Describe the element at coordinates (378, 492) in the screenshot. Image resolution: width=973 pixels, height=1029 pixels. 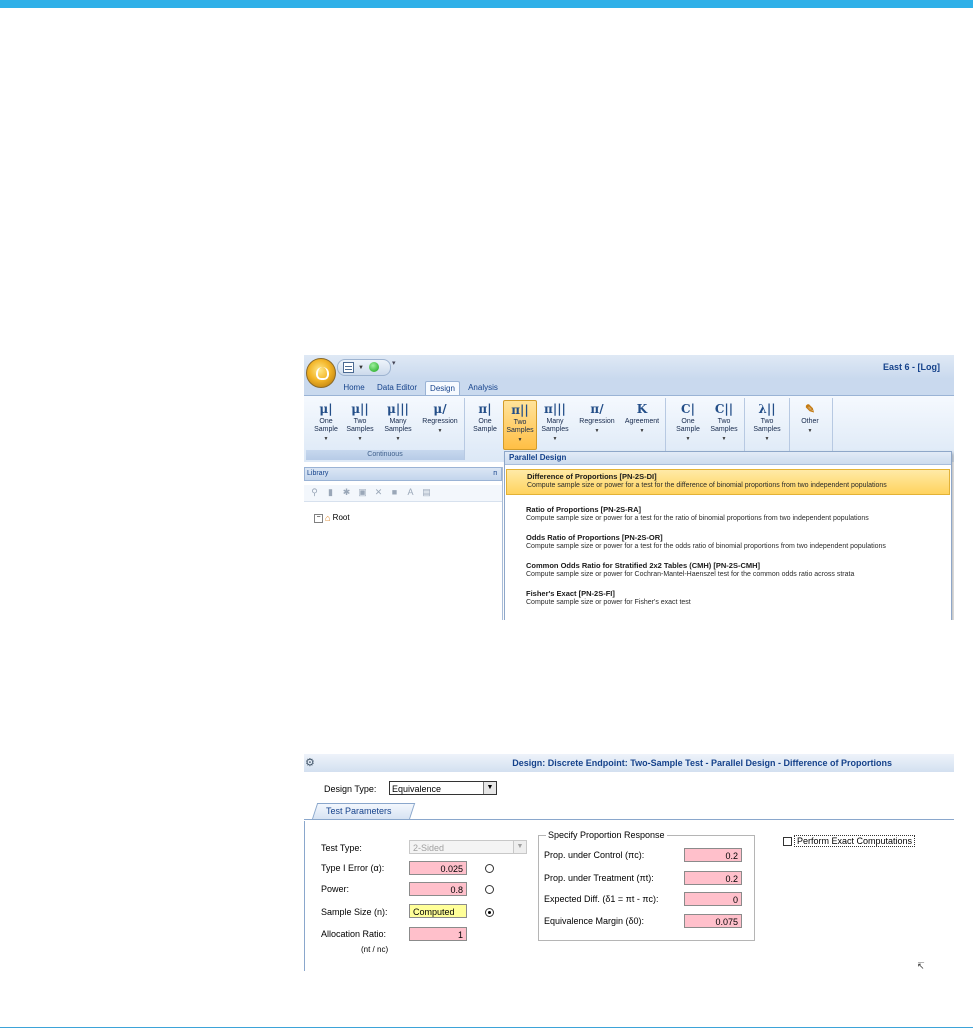
I see `delete-icon: ✕` at that location.